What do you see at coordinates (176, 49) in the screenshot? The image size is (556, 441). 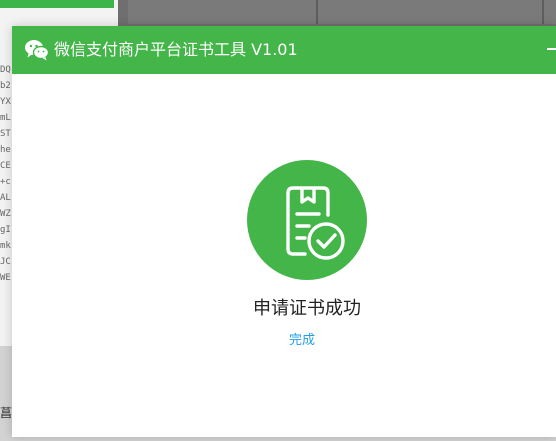 I see `window-title: 微信支付商户平台证书工具 V1.01` at bounding box center [176, 49].